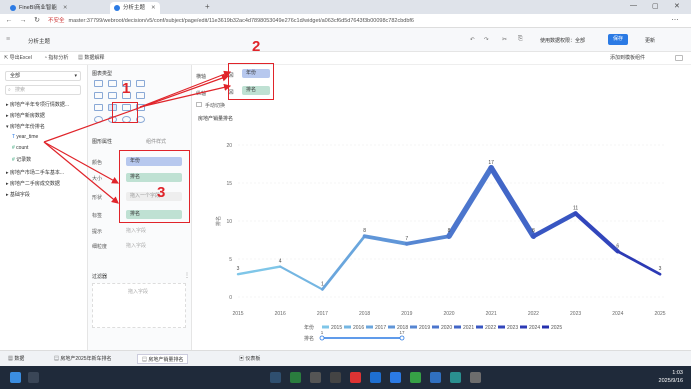 The height and width of the screenshot is (389, 691). What do you see at coordinates (207, 6) in the screenshot?
I see `new-tab-button: +` at bounding box center [207, 6].